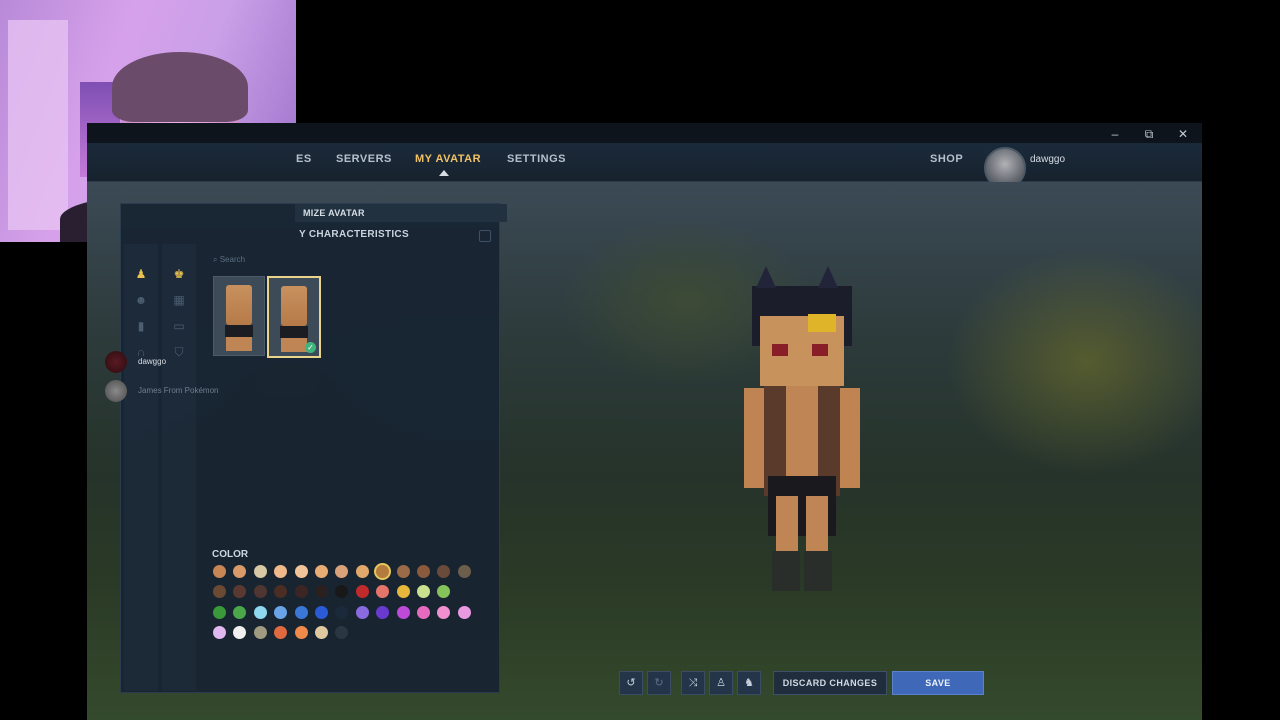 The height and width of the screenshot is (720, 1280). Describe the element at coordinates (310, 347) in the screenshot. I see `check-icon: ✓` at that location.